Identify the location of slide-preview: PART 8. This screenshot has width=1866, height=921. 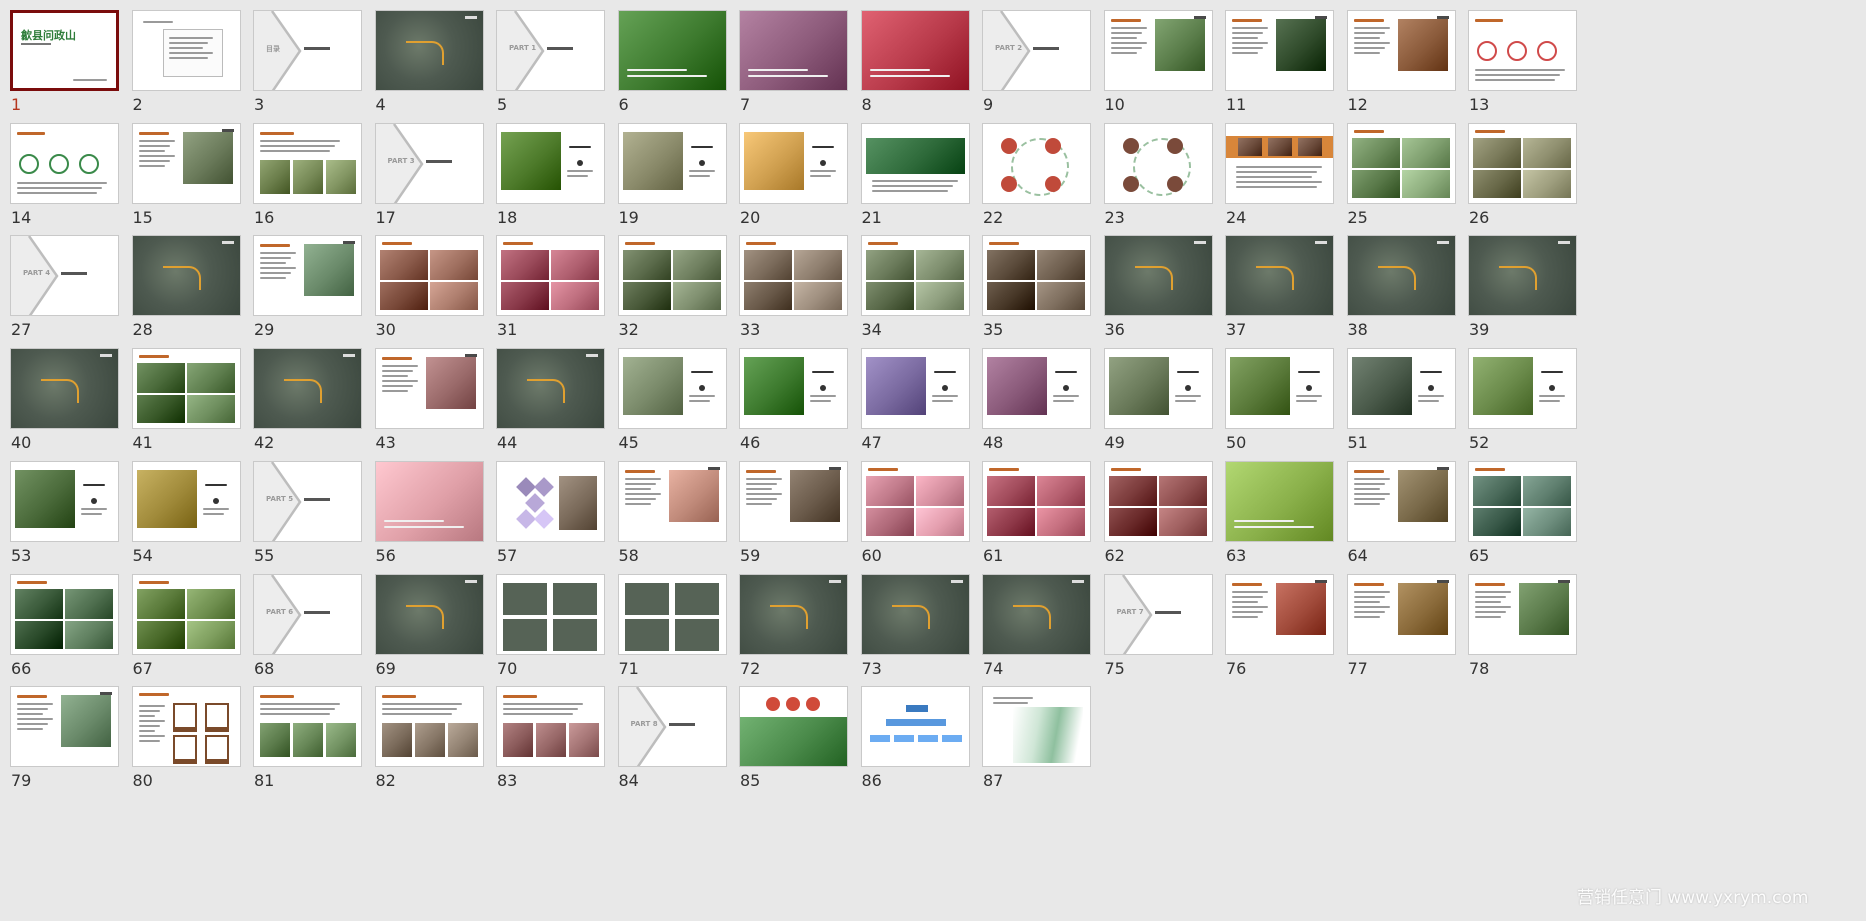
(672, 727).